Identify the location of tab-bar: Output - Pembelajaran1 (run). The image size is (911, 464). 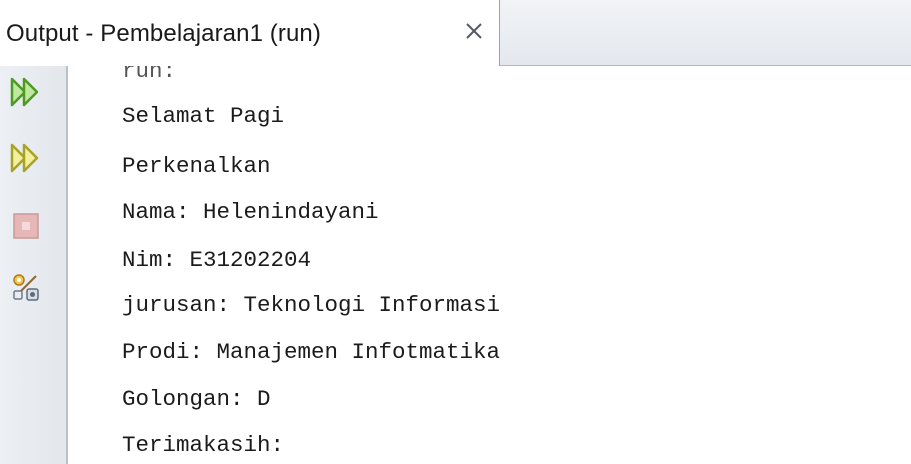
(455, 33).